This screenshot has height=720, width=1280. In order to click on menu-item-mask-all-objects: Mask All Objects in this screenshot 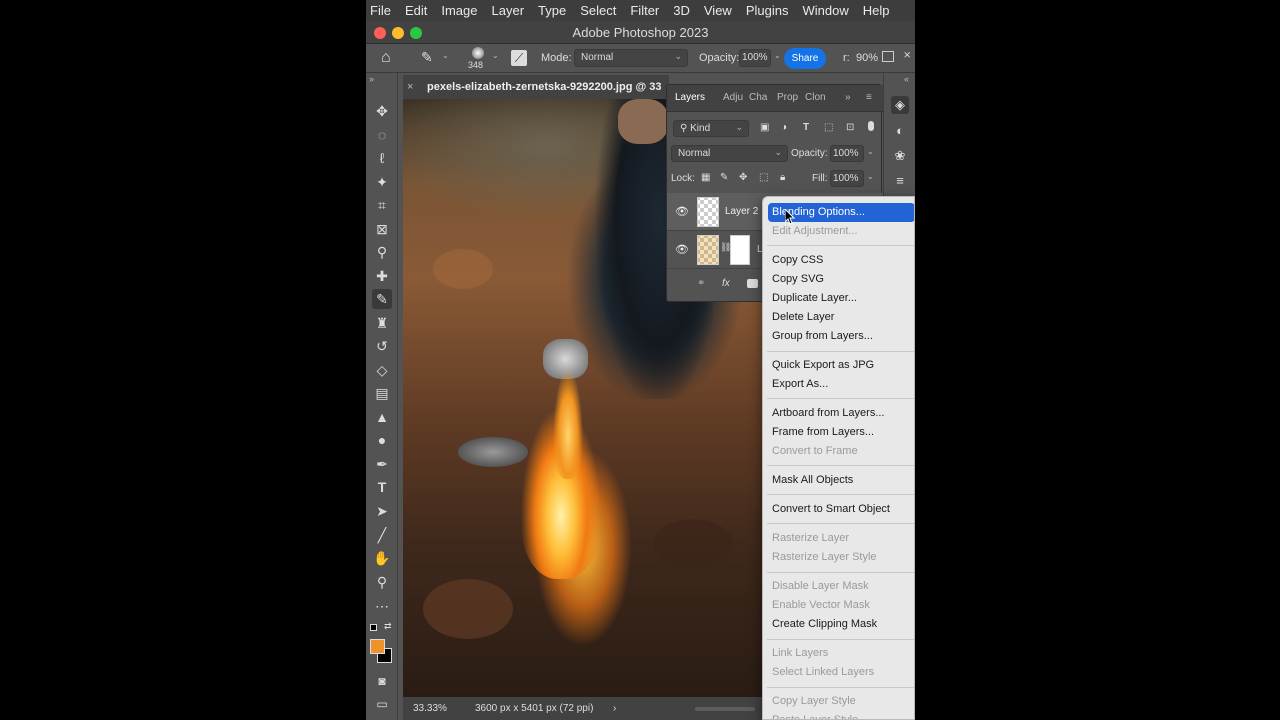, I will do `click(841, 480)`.